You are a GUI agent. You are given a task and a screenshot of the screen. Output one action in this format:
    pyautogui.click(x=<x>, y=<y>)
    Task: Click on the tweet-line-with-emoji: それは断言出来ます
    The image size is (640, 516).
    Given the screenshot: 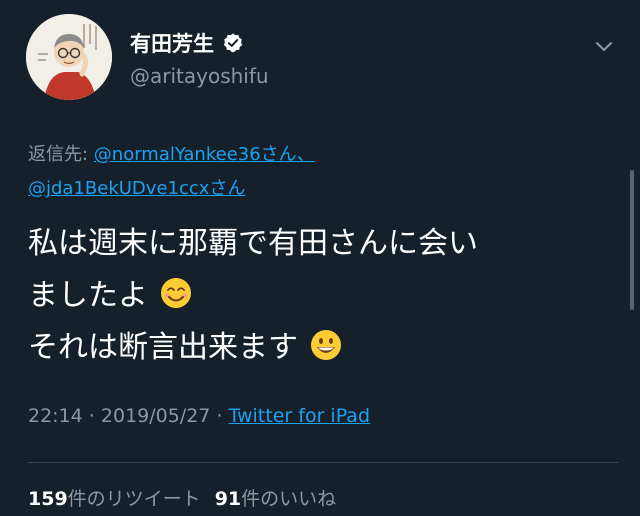 What is the action you would take?
    pyautogui.click(x=318, y=348)
    